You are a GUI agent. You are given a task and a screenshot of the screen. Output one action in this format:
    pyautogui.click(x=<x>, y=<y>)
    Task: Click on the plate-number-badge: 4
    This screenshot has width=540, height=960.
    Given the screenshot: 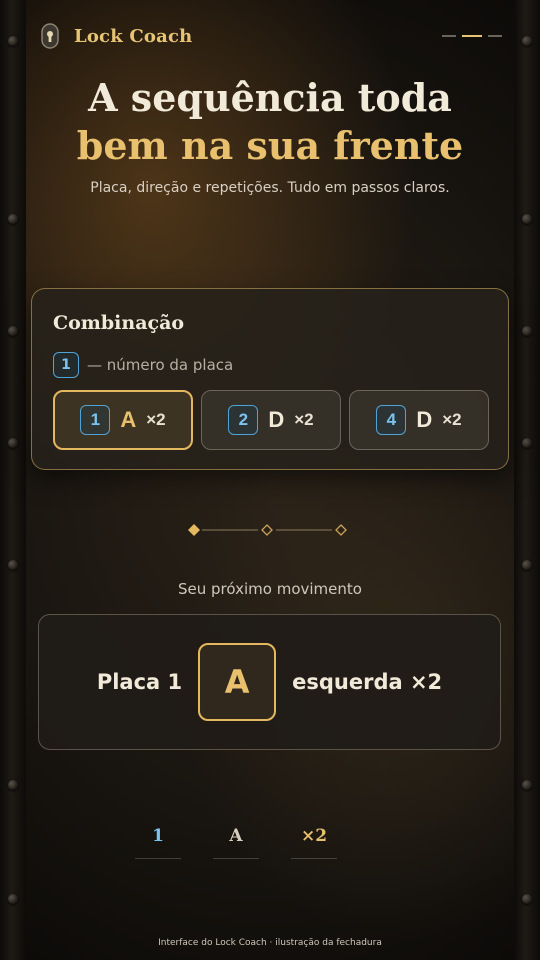 What is the action you would take?
    pyautogui.click(x=391, y=420)
    